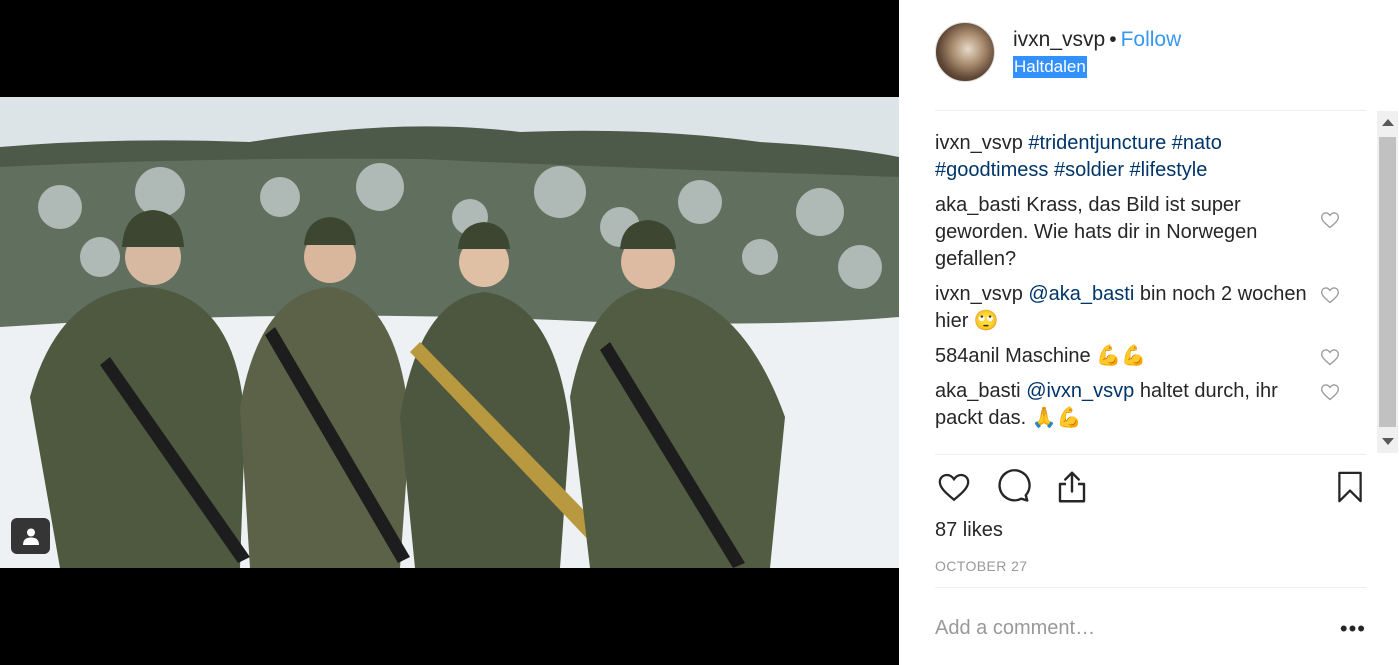  I want to click on comment-mention: @ivxn_vsvp, so click(1080, 391).